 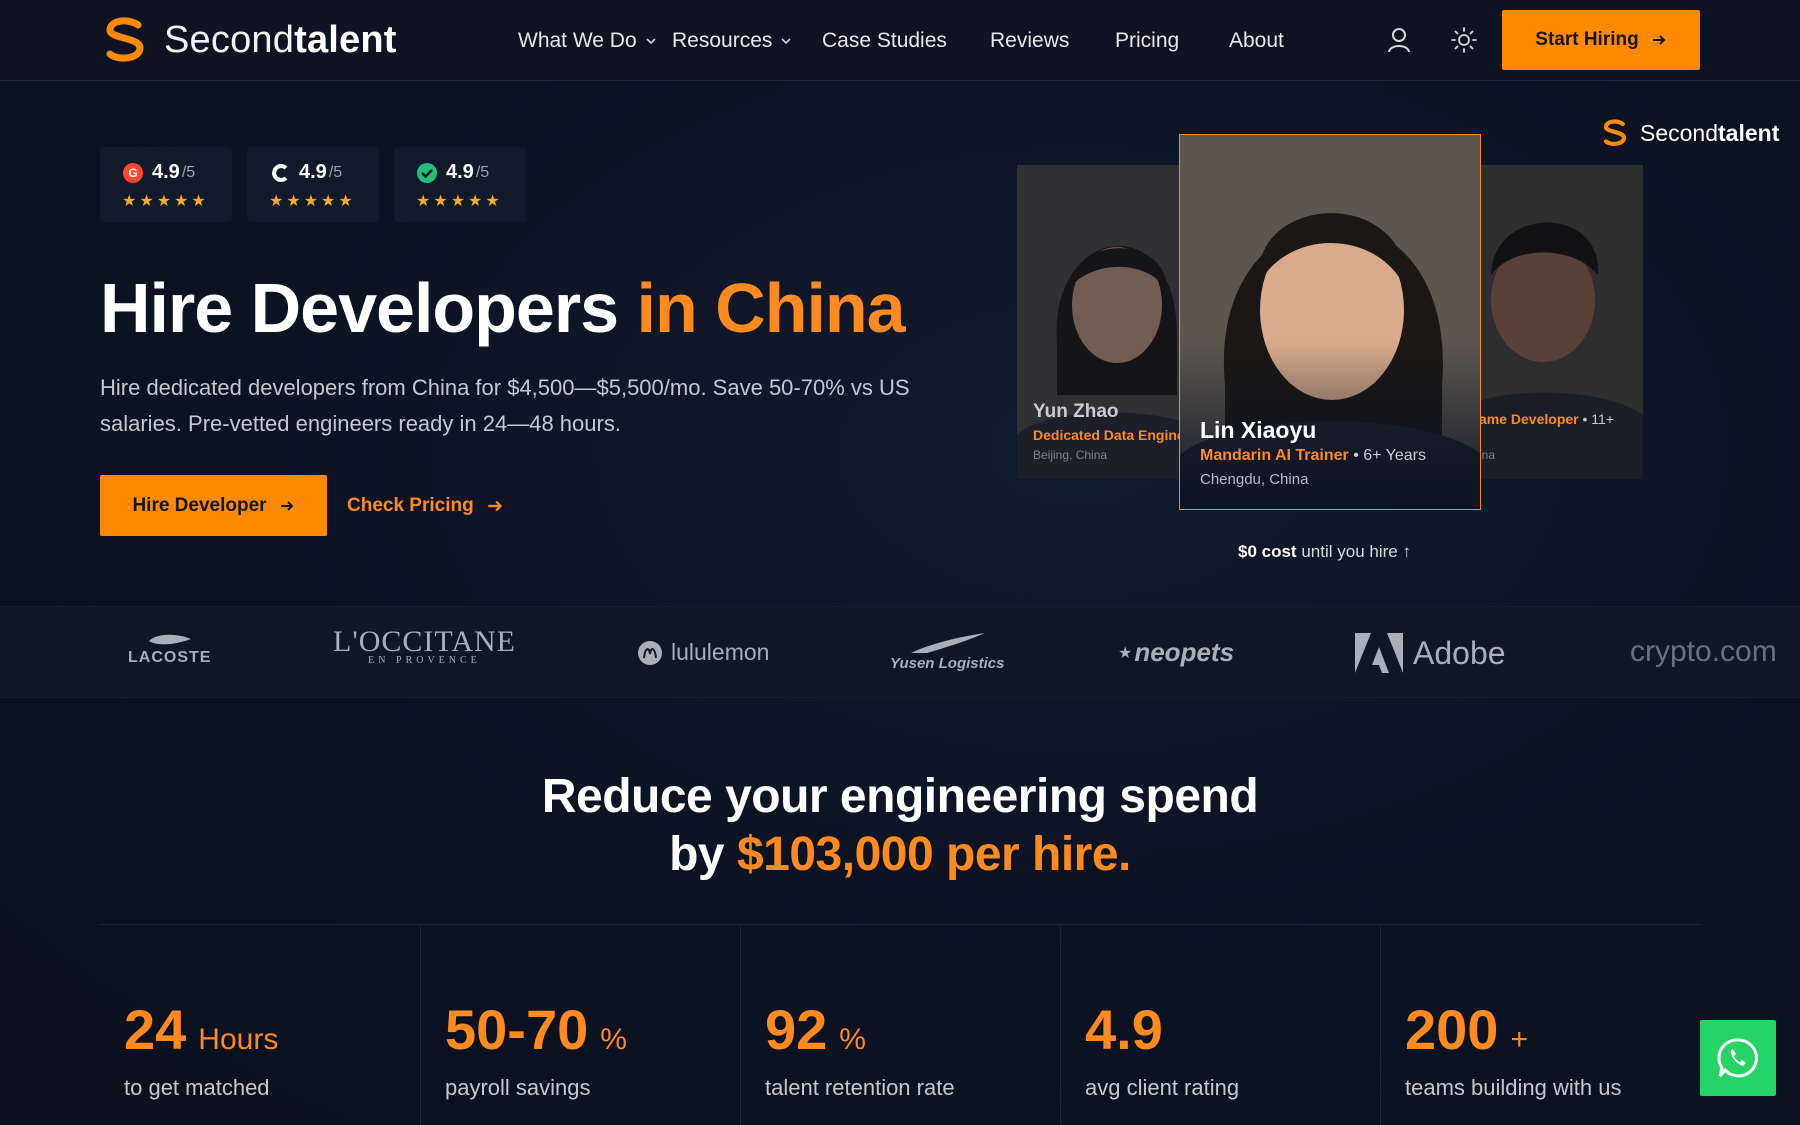 I want to click on watermark-light: Second, so click(x=1679, y=132).